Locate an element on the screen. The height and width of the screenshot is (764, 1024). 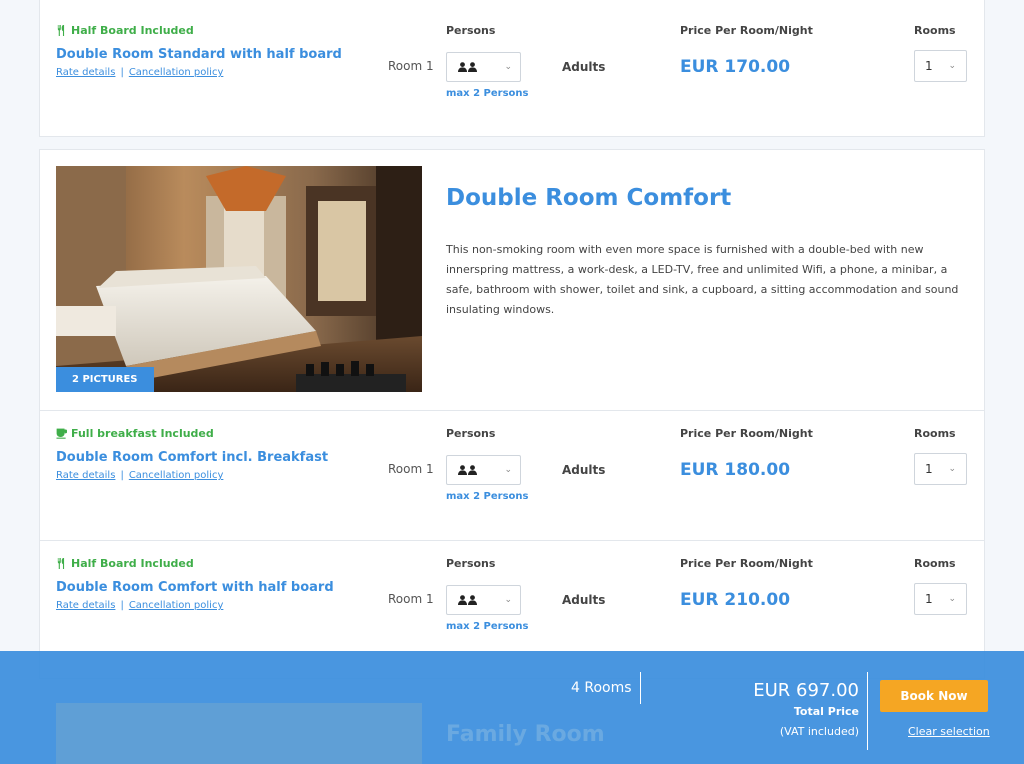
rate-name-link: Double Room Comfort incl. Breakfast is located at coordinates (192, 457).